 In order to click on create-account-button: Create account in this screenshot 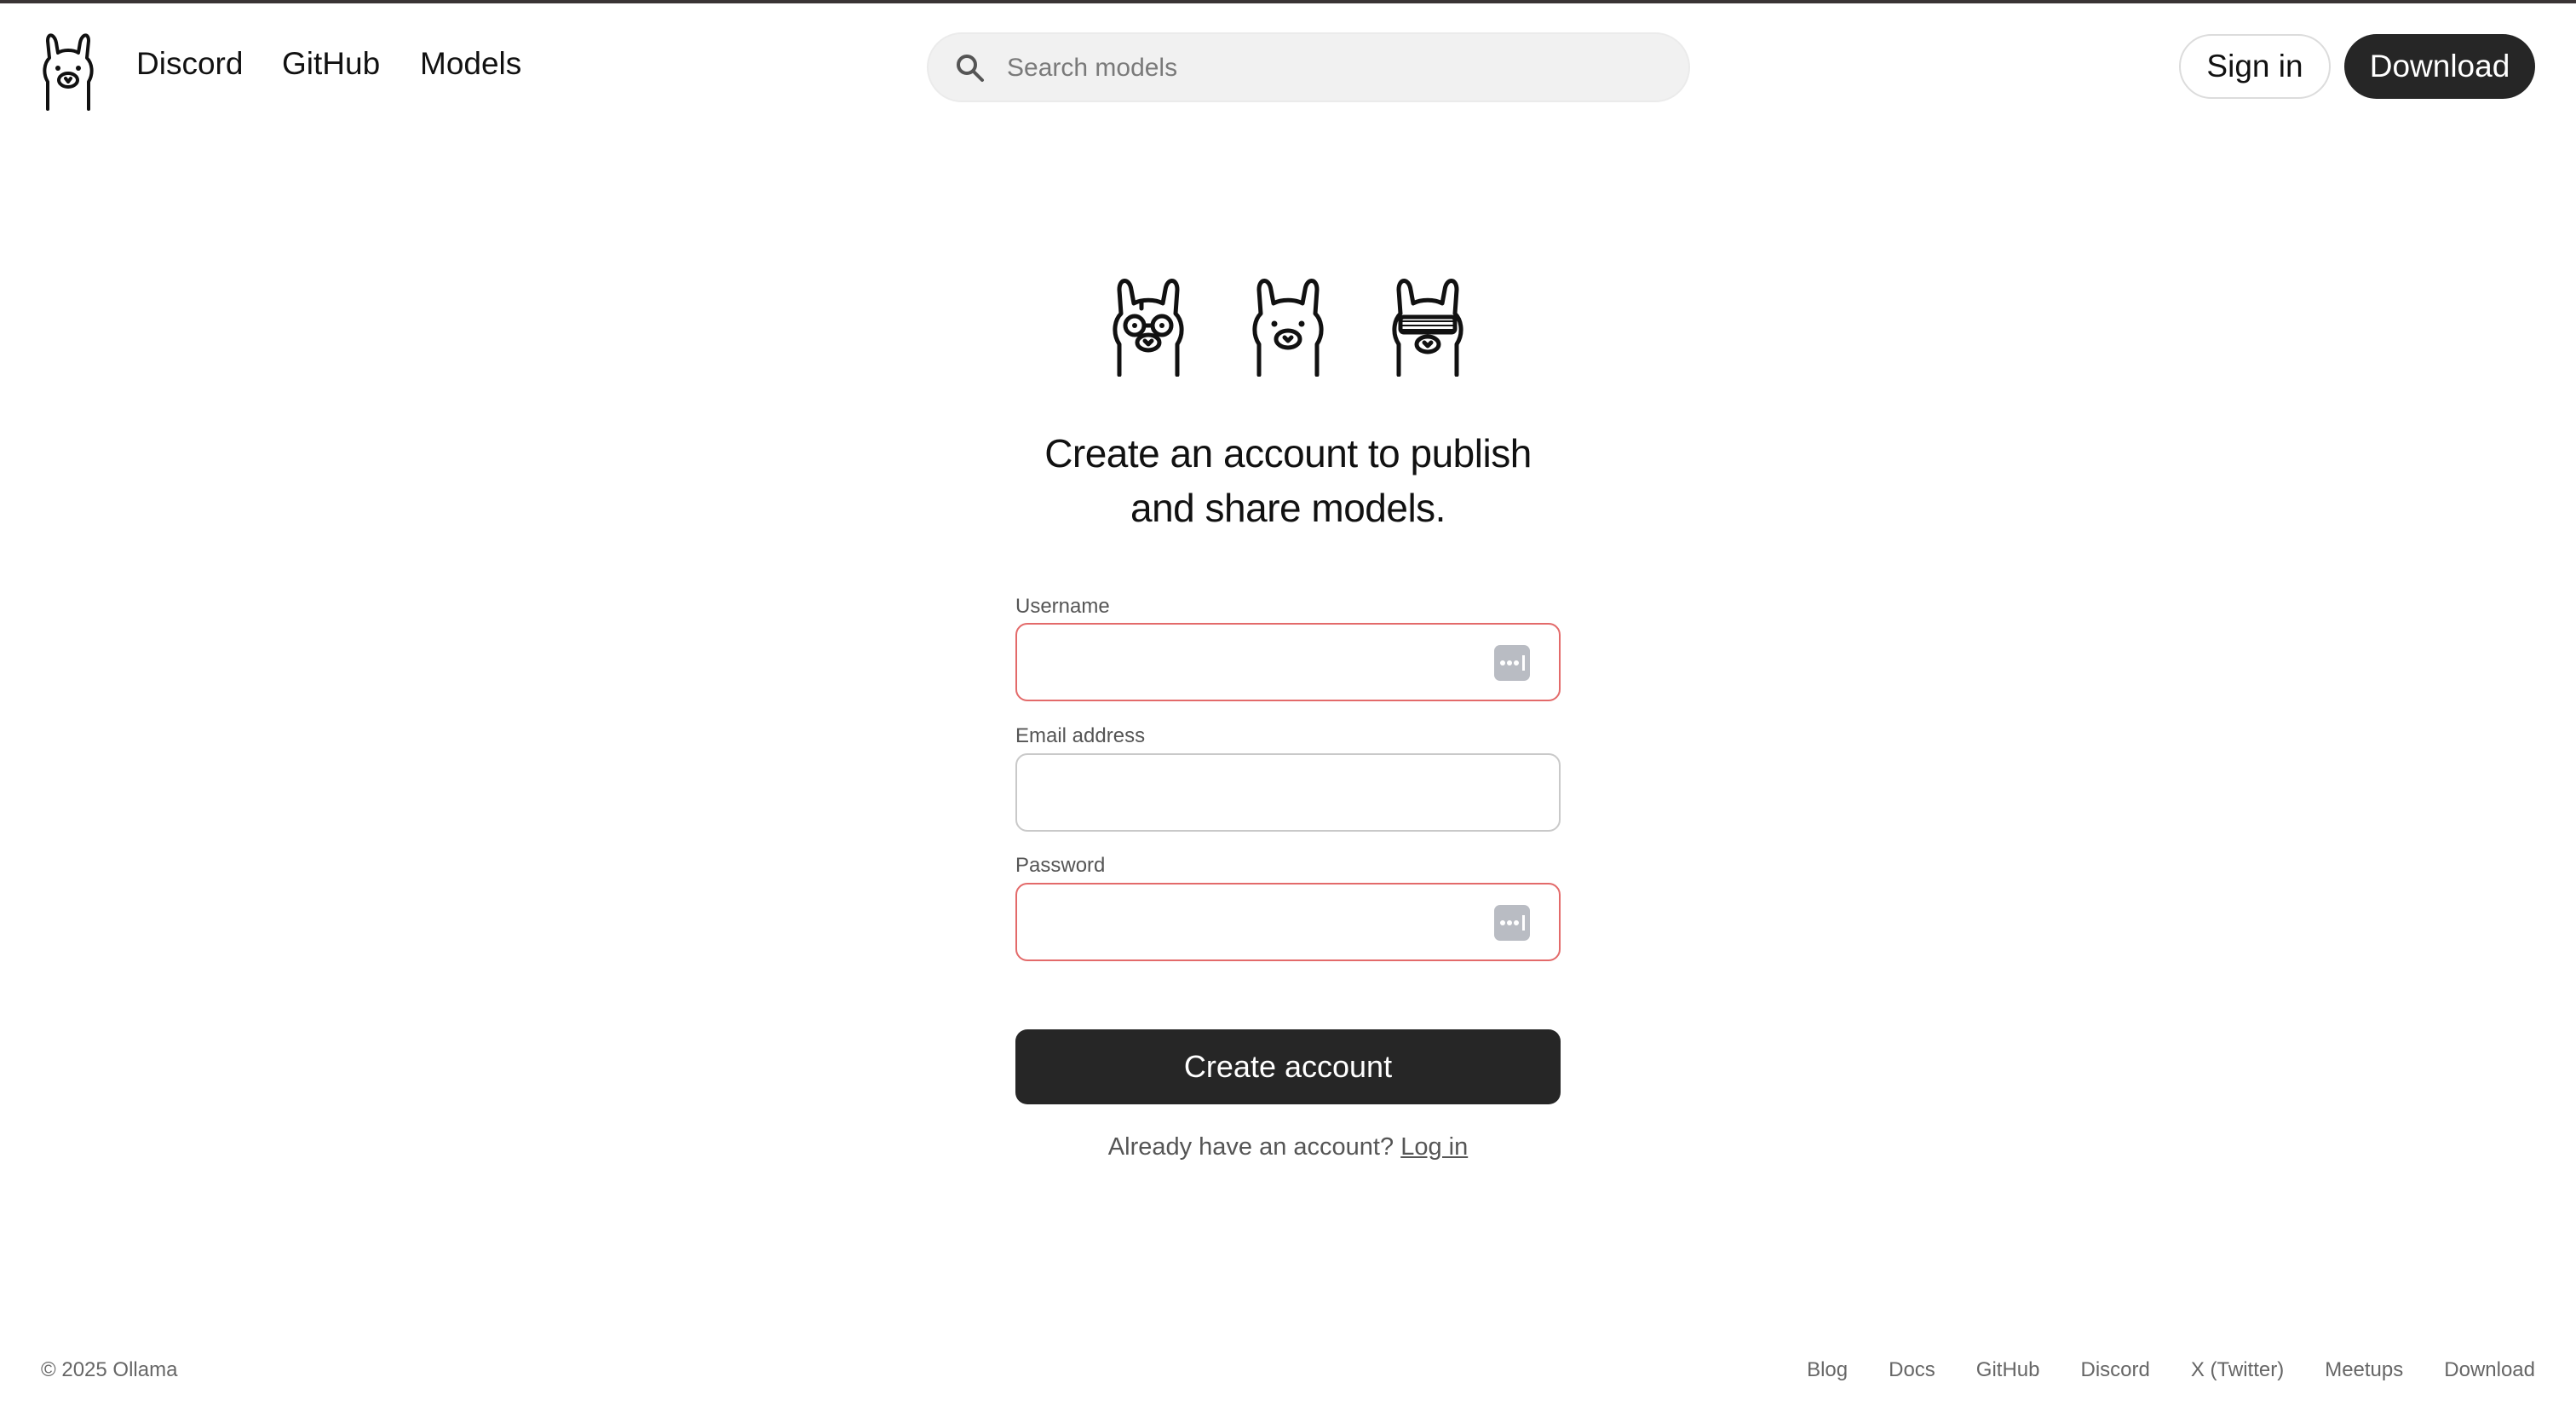, I will do `click(1288, 1066)`.